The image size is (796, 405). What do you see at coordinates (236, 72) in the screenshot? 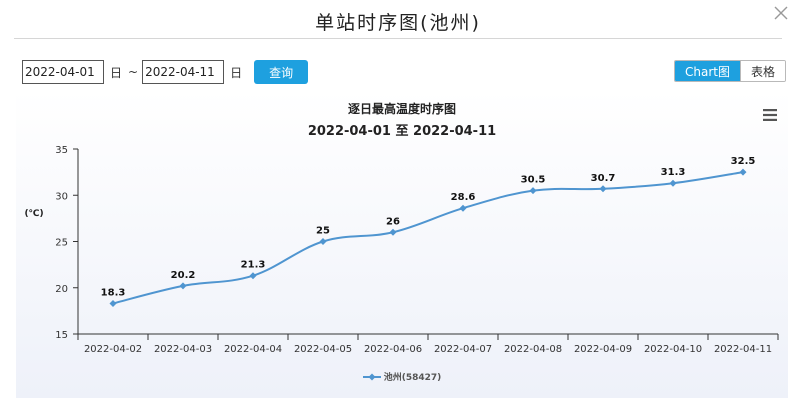
I see `end-day-label: 日` at bounding box center [236, 72].